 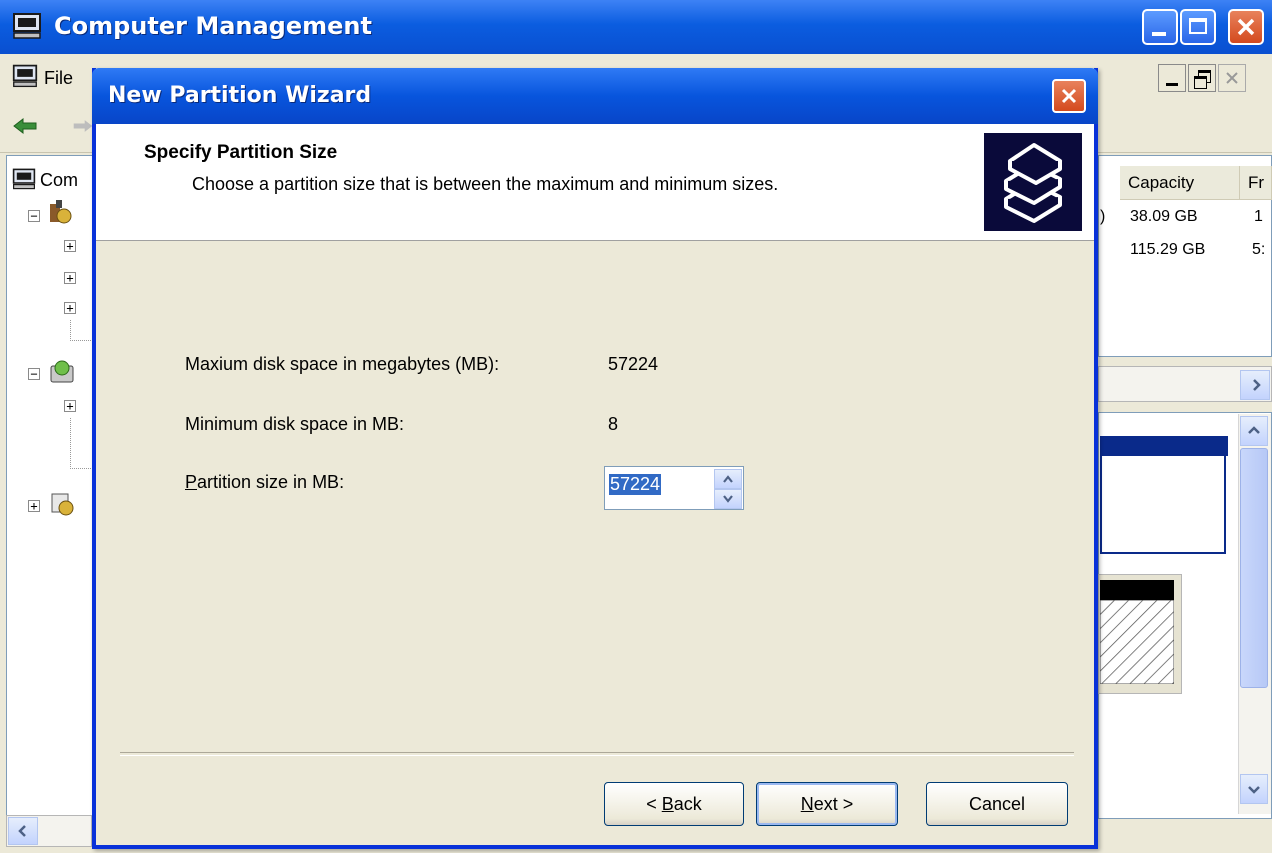 I want to click on scroll-down-button, so click(x=1254, y=789).